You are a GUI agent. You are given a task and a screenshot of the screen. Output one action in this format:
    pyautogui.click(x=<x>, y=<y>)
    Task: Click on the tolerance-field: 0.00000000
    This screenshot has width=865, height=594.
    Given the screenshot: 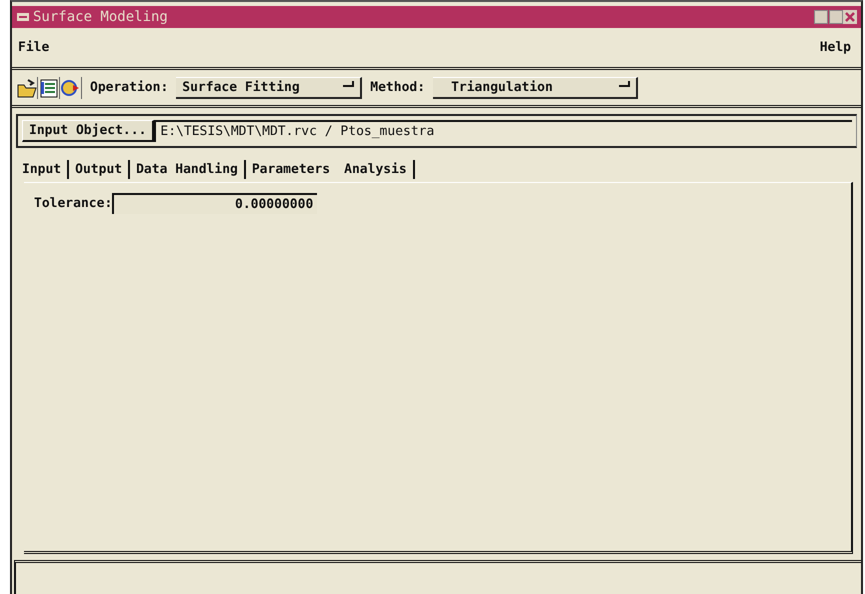 What is the action you would take?
    pyautogui.click(x=215, y=203)
    